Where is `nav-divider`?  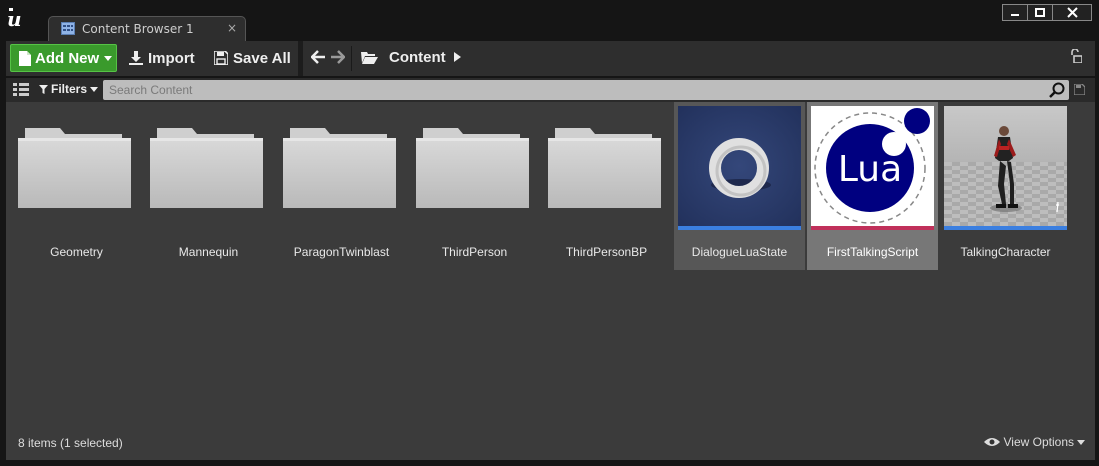
nav-divider is located at coordinates (351, 58).